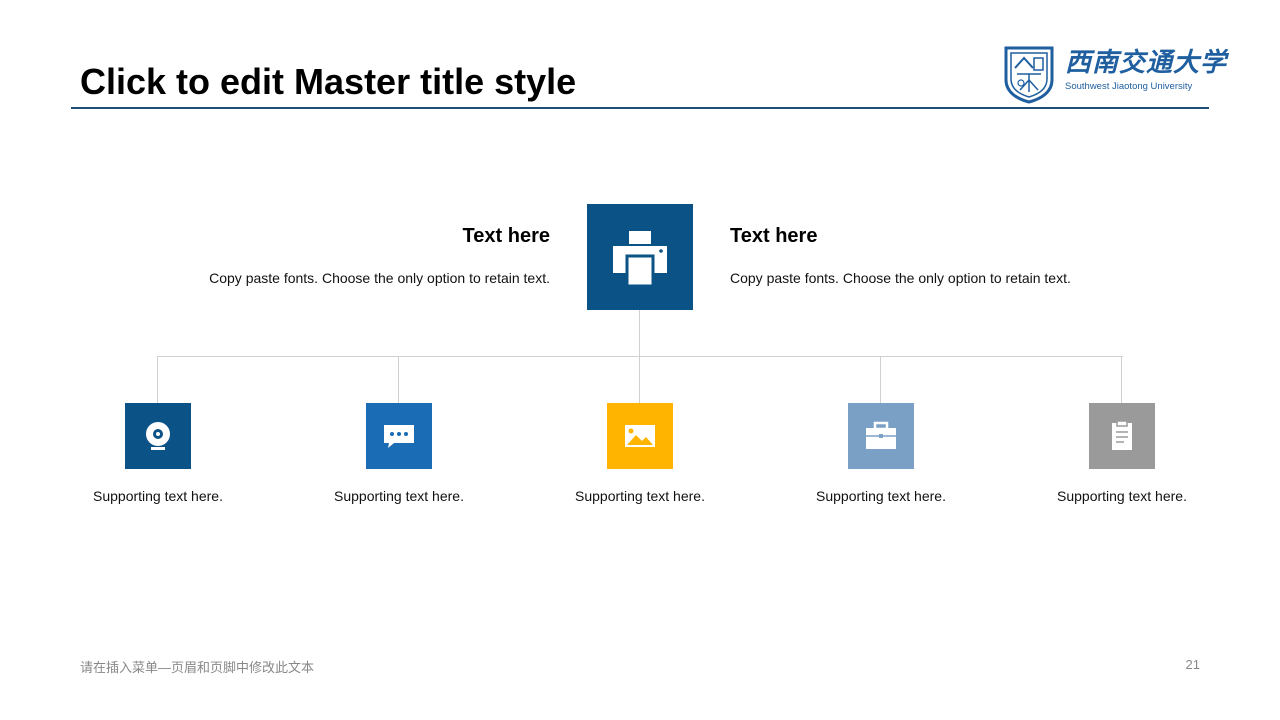  What do you see at coordinates (1122, 496) in the screenshot?
I see `child-label-5: Supporting text here.` at bounding box center [1122, 496].